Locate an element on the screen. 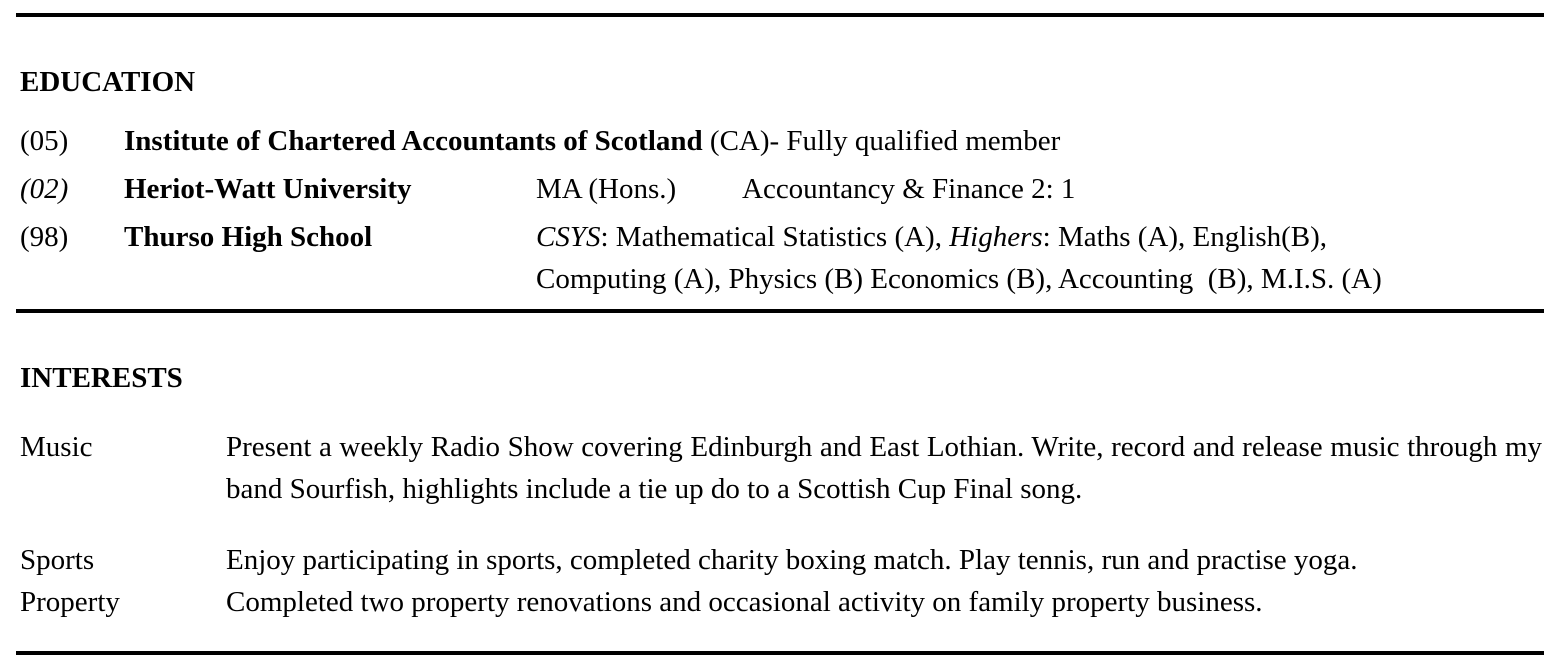 The image size is (1566, 660). highers-label: Highers is located at coordinates (996, 237).